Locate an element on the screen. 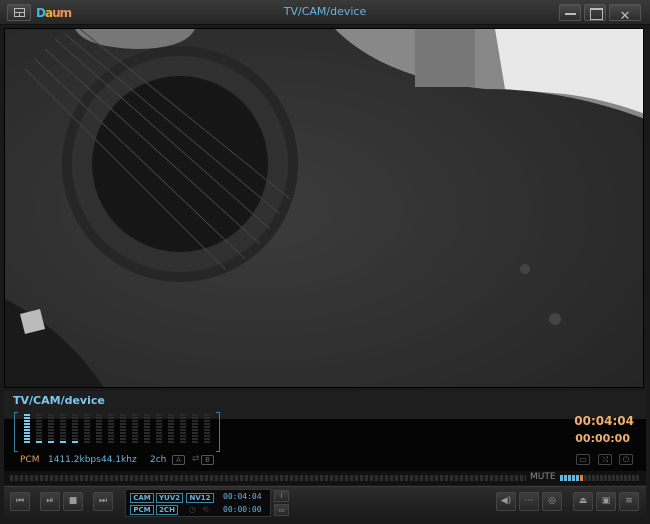  screen-button: ▭ is located at coordinates (281, 510).